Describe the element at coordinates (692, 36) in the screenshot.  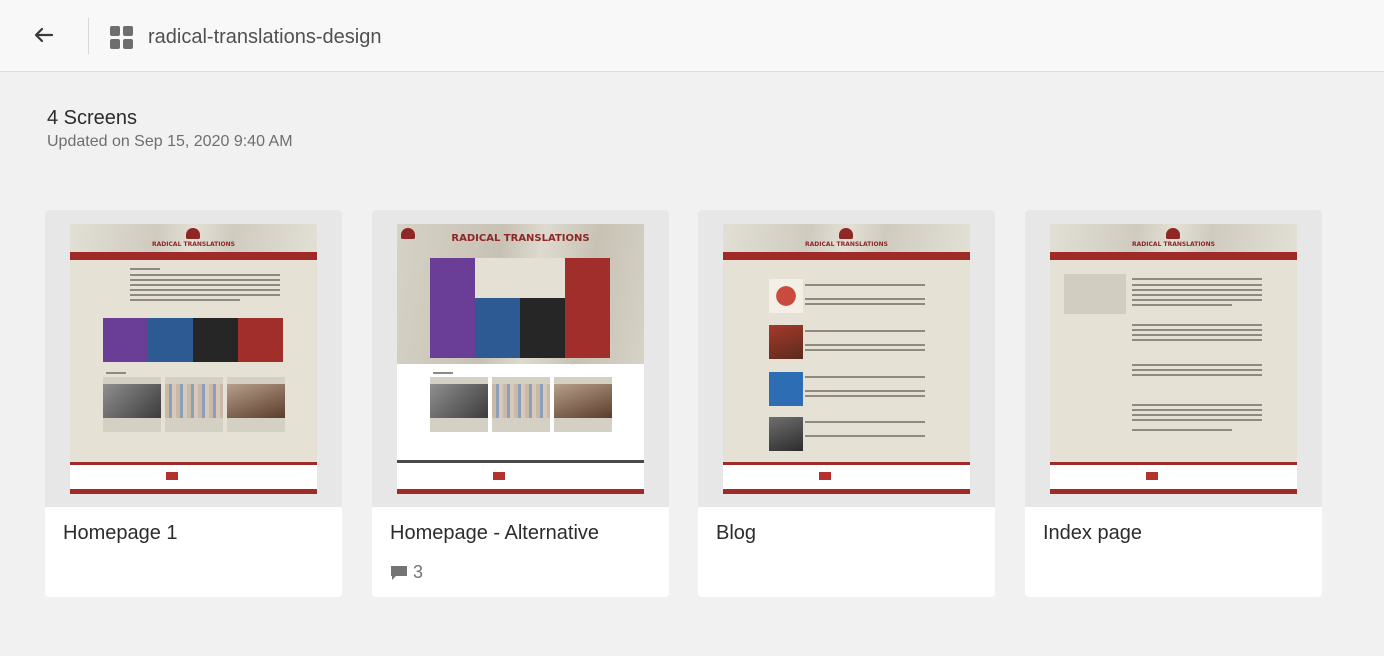
I see `top-bar: radical-translations-design` at that location.